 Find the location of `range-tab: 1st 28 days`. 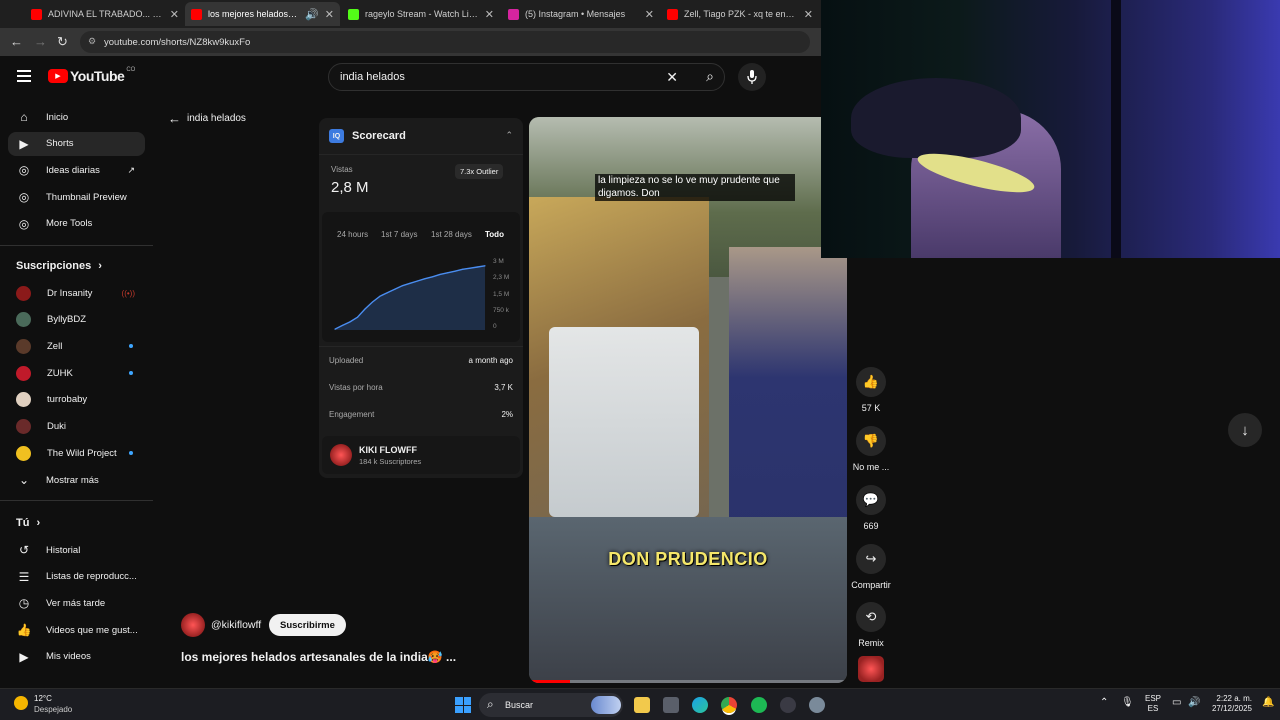

range-tab: 1st 28 days is located at coordinates (451, 234).